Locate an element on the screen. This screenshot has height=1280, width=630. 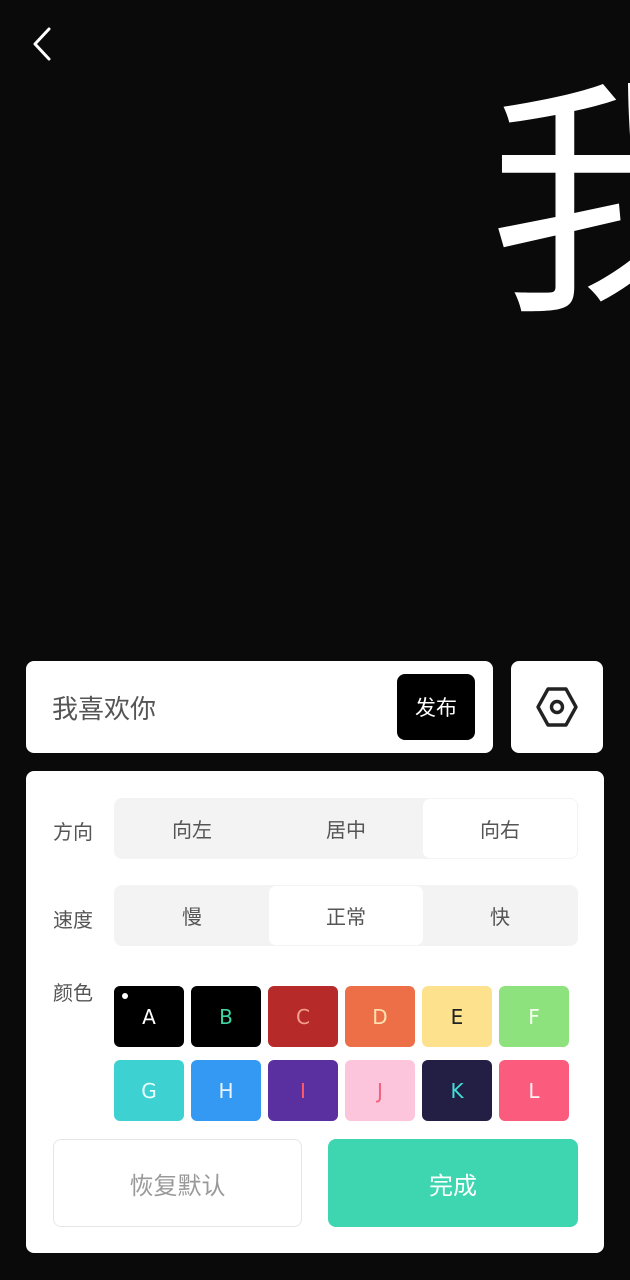
selected-indicator-dot is located at coordinates (125, 996).